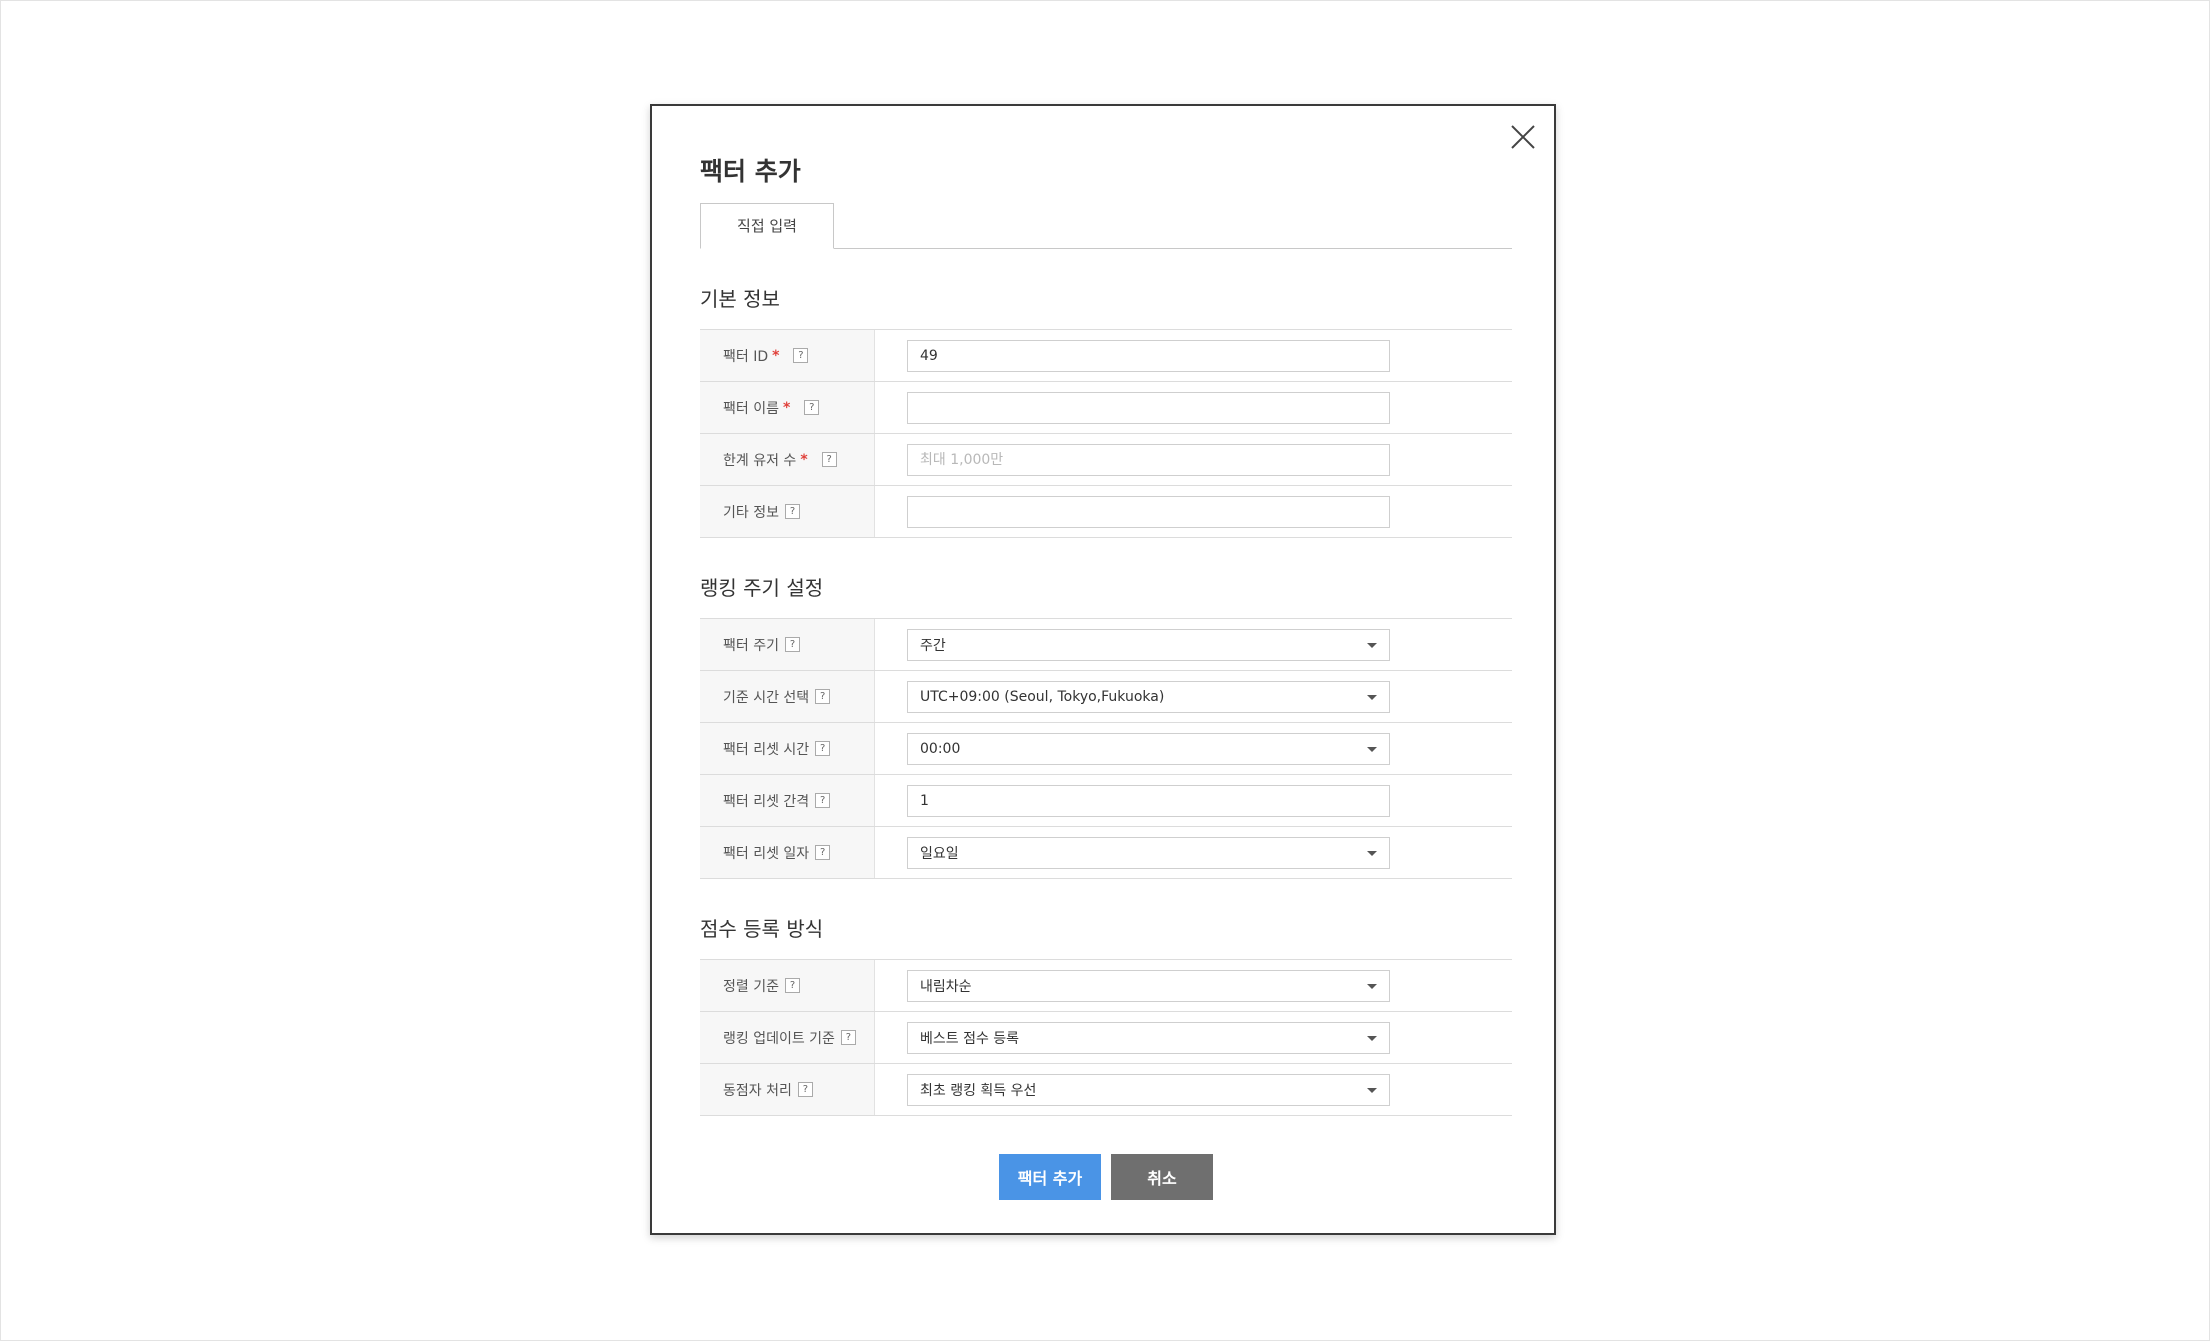 The image size is (2210, 1341). I want to click on tab-direct-input: 직접 입력, so click(767, 226).